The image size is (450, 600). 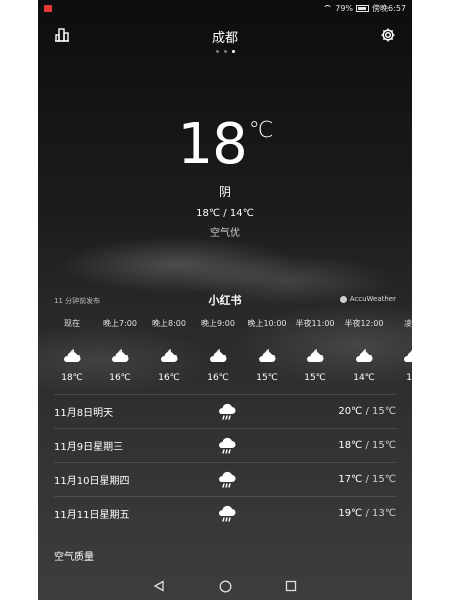 I want to click on hour-time: 半夜12:00, so click(x=364, y=323).